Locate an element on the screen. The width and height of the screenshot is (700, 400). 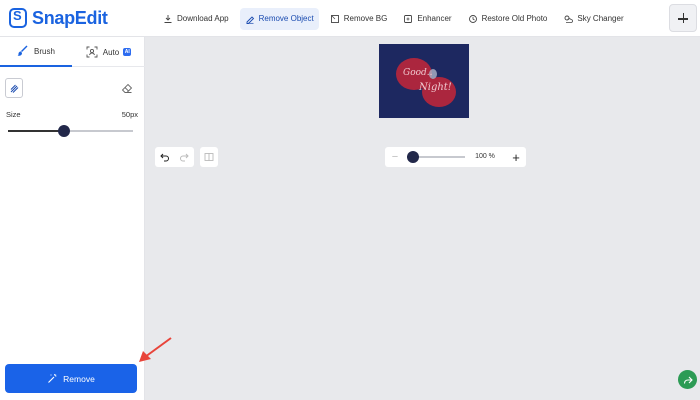
enhancer-icon is located at coordinates (408, 18).